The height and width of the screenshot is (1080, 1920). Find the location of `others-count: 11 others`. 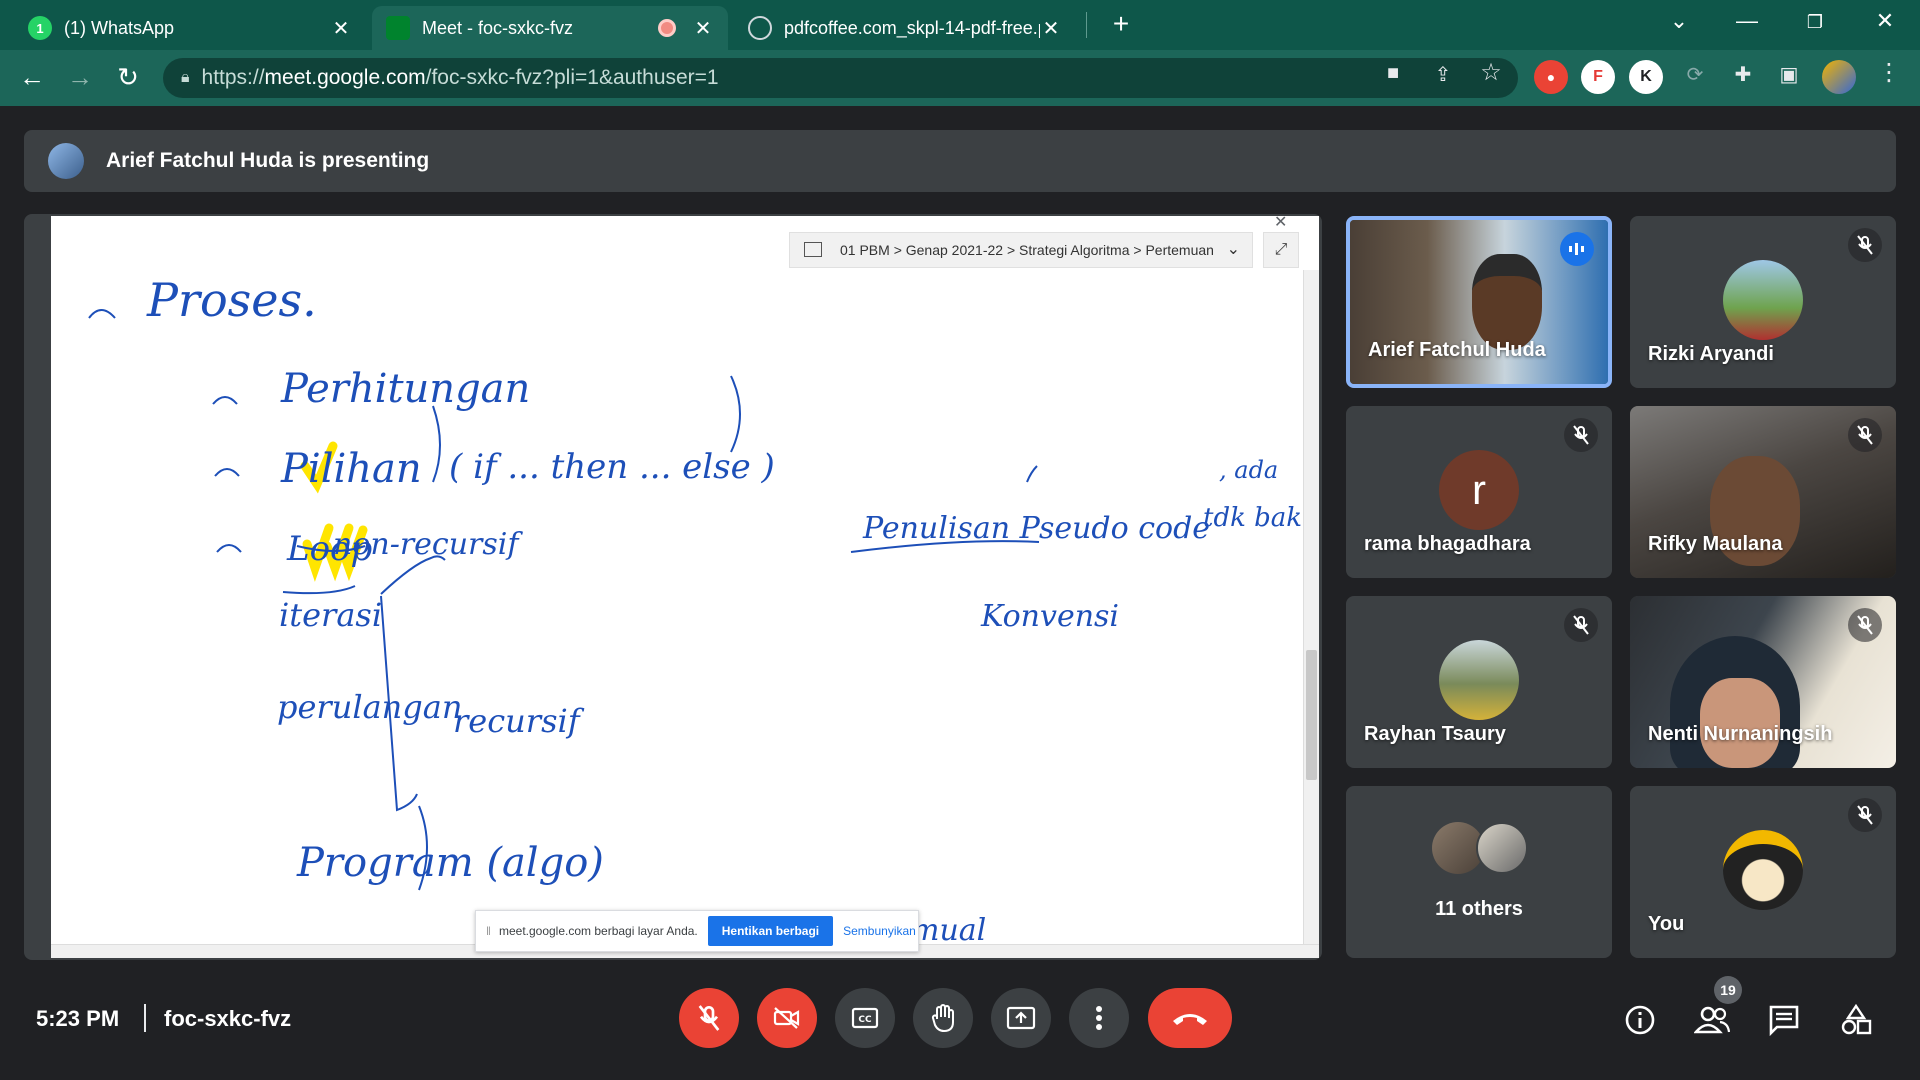

others-count: 11 others is located at coordinates (1479, 909).